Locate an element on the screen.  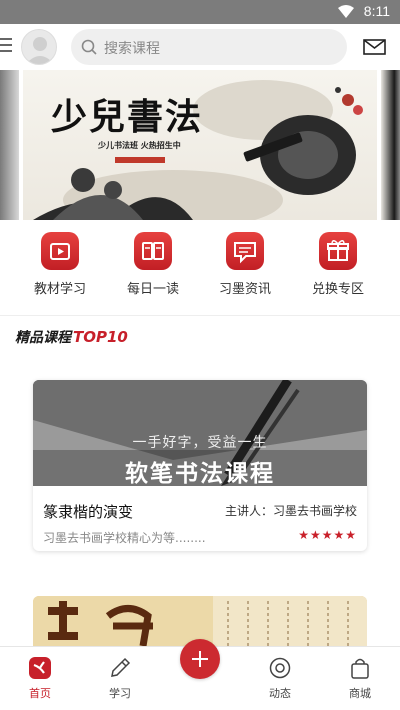
top-bar: 搜索课程 is located at coordinates (200, 47).